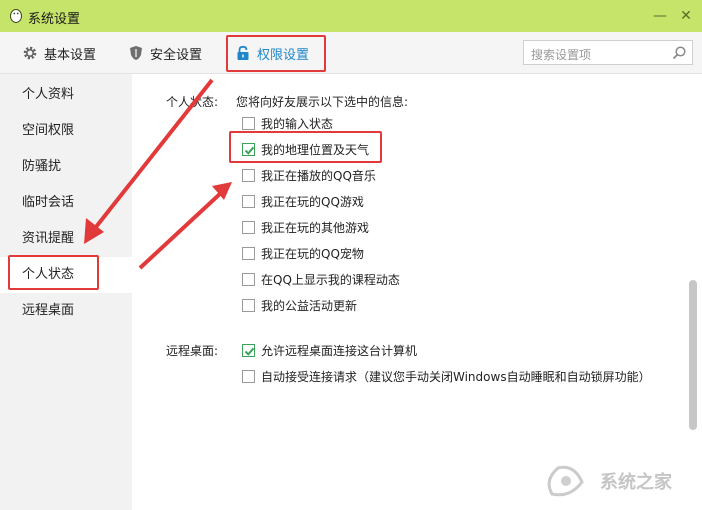 The height and width of the screenshot is (510, 702). What do you see at coordinates (66, 131) in the screenshot?
I see `sidebar-item-space-permission: 空间权限` at bounding box center [66, 131].